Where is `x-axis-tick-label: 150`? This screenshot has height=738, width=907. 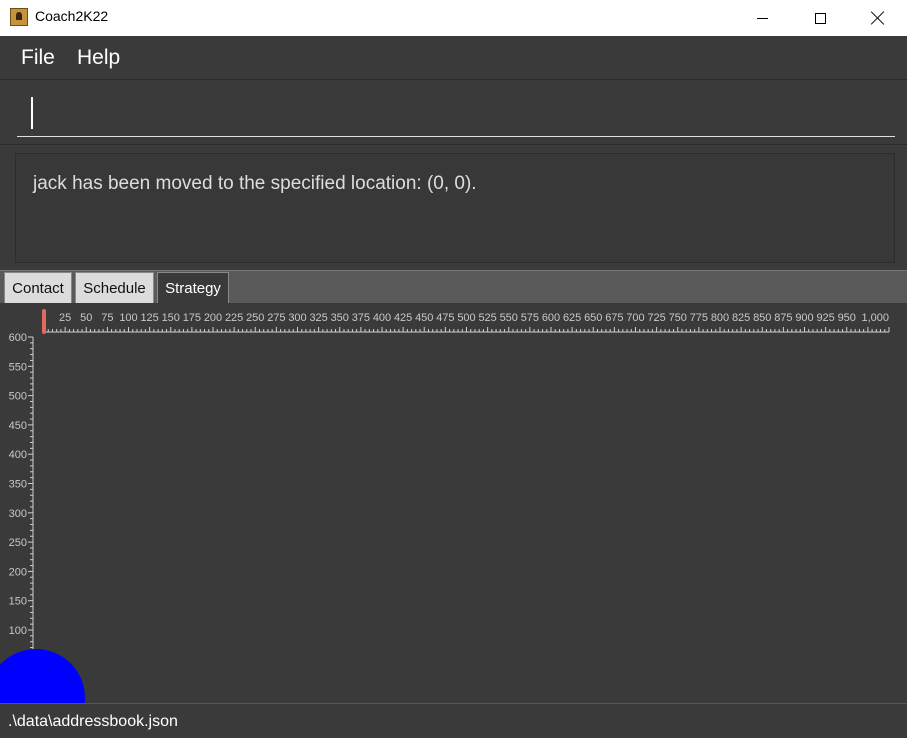
x-axis-tick-label: 150 is located at coordinates (171, 318).